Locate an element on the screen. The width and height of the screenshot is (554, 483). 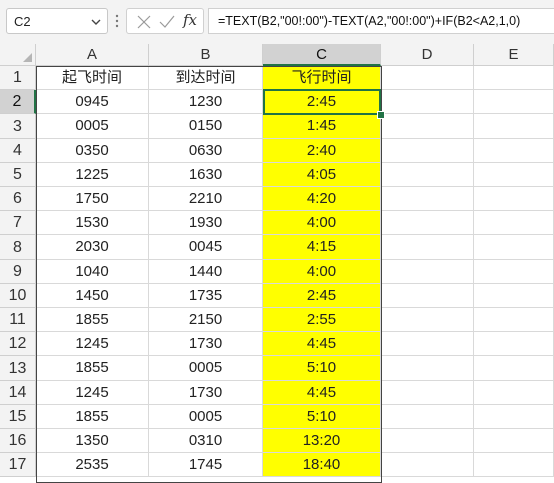
row-header-3: 3 is located at coordinates (18, 126).